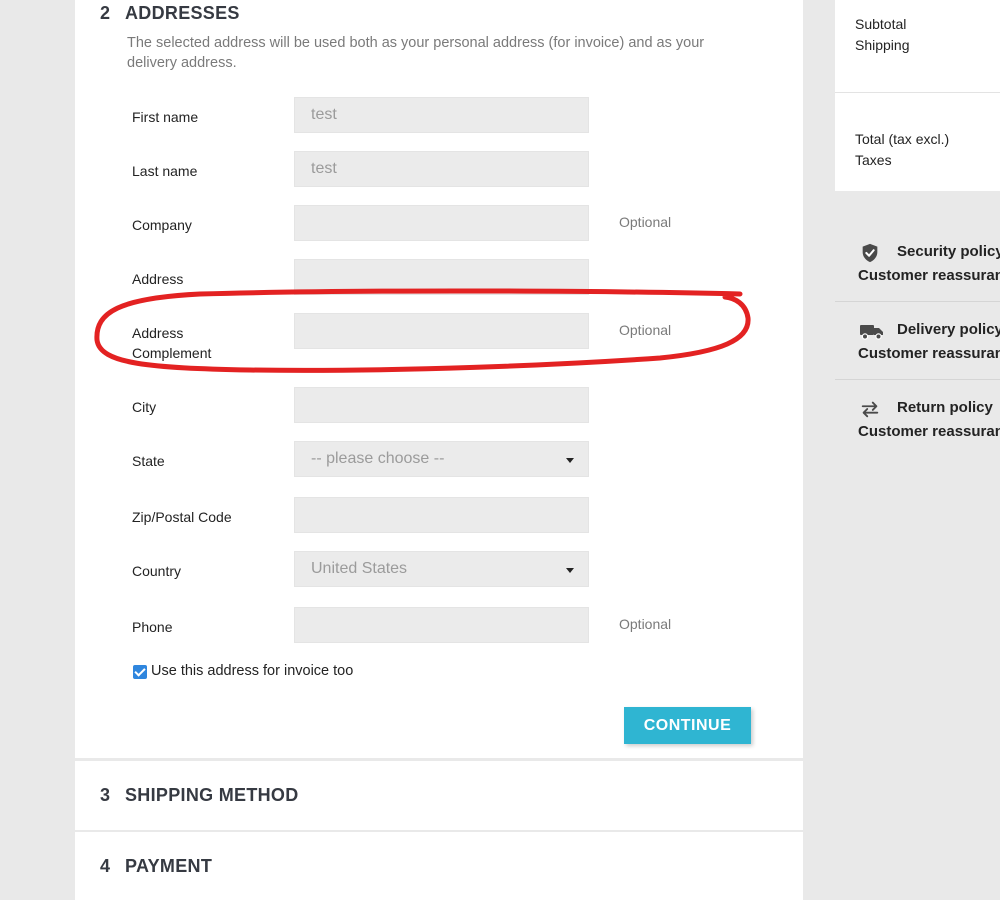  Describe the element at coordinates (645, 222) in the screenshot. I see `company-optional-note: Optional` at that location.